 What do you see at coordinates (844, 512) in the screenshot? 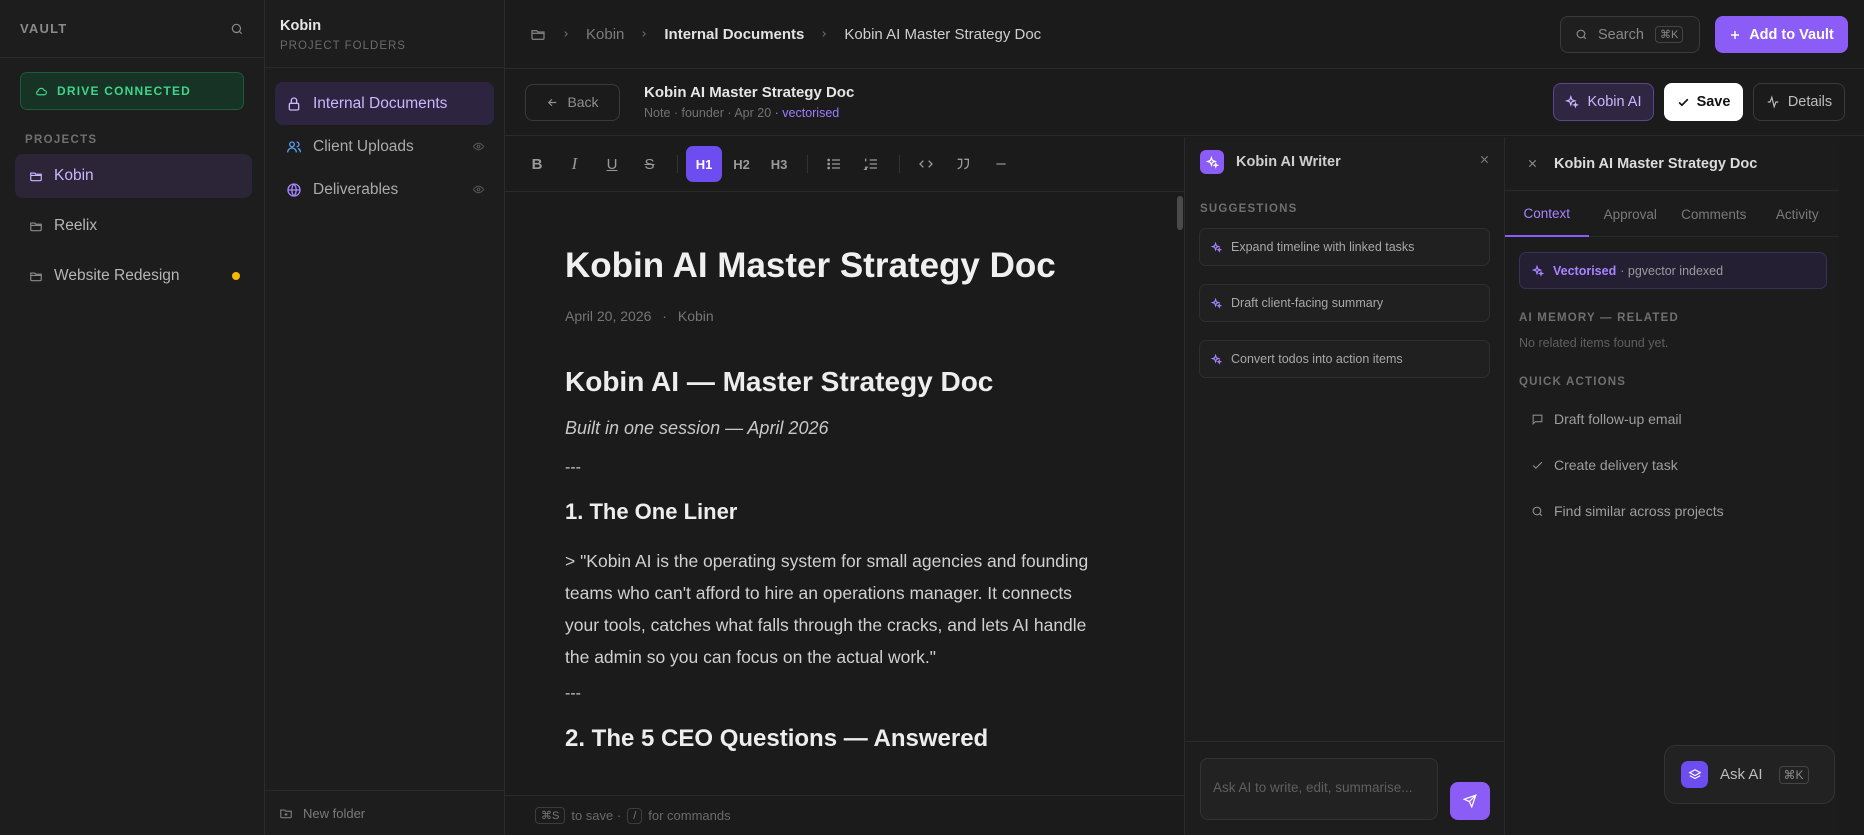
I see `heading-one-liner: 1. The One Liner` at bounding box center [844, 512].